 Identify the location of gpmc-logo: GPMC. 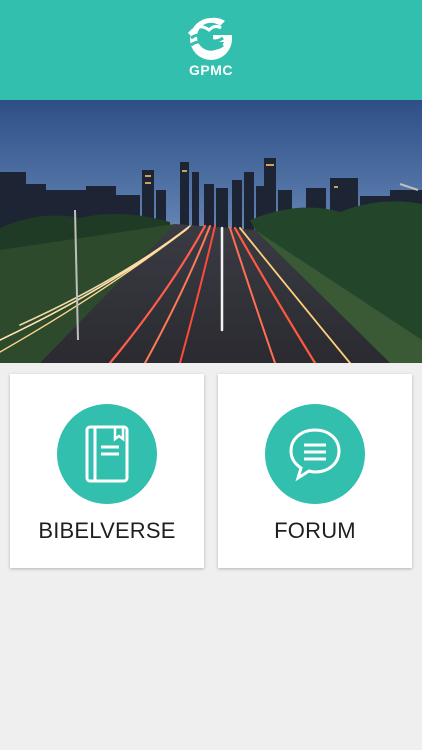
(211, 51).